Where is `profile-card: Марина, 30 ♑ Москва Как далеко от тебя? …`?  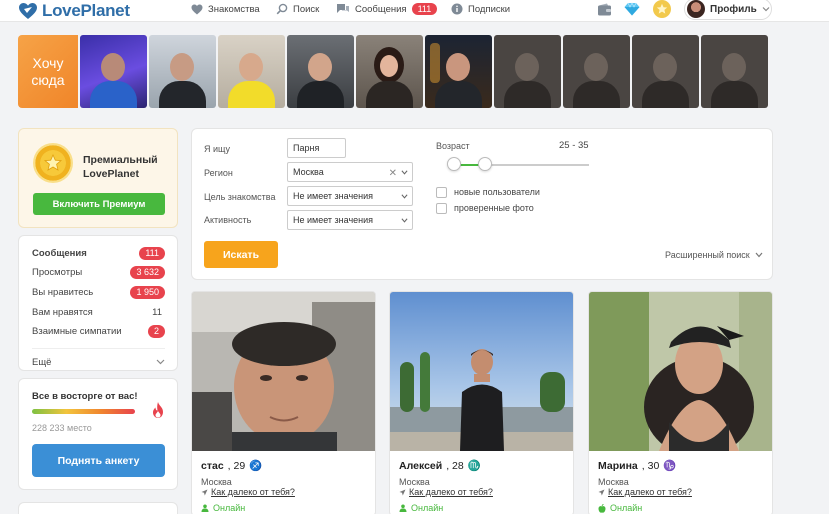
profile-card: Марина, 30 ♑ Москва Как далеко от тебя? … is located at coordinates (680, 402).